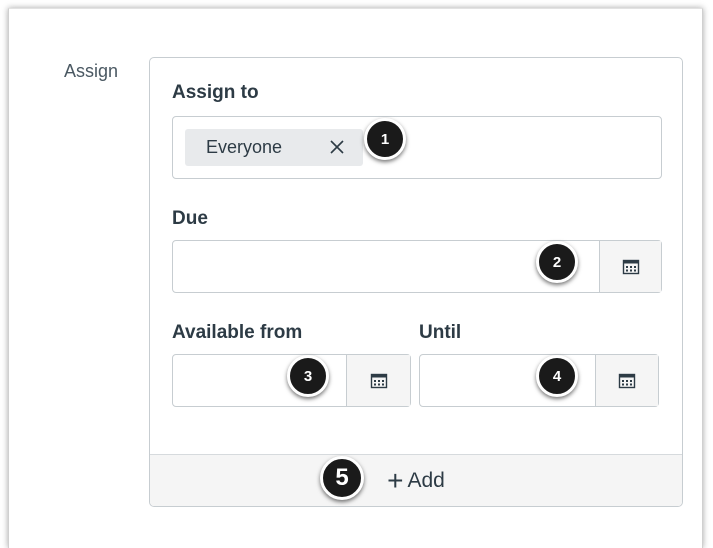 Image resolution: width=713 pixels, height=548 pixels. Describe the element at coordinates (395, 480) in the screenshot. I see `plus-icon: +` at that location.